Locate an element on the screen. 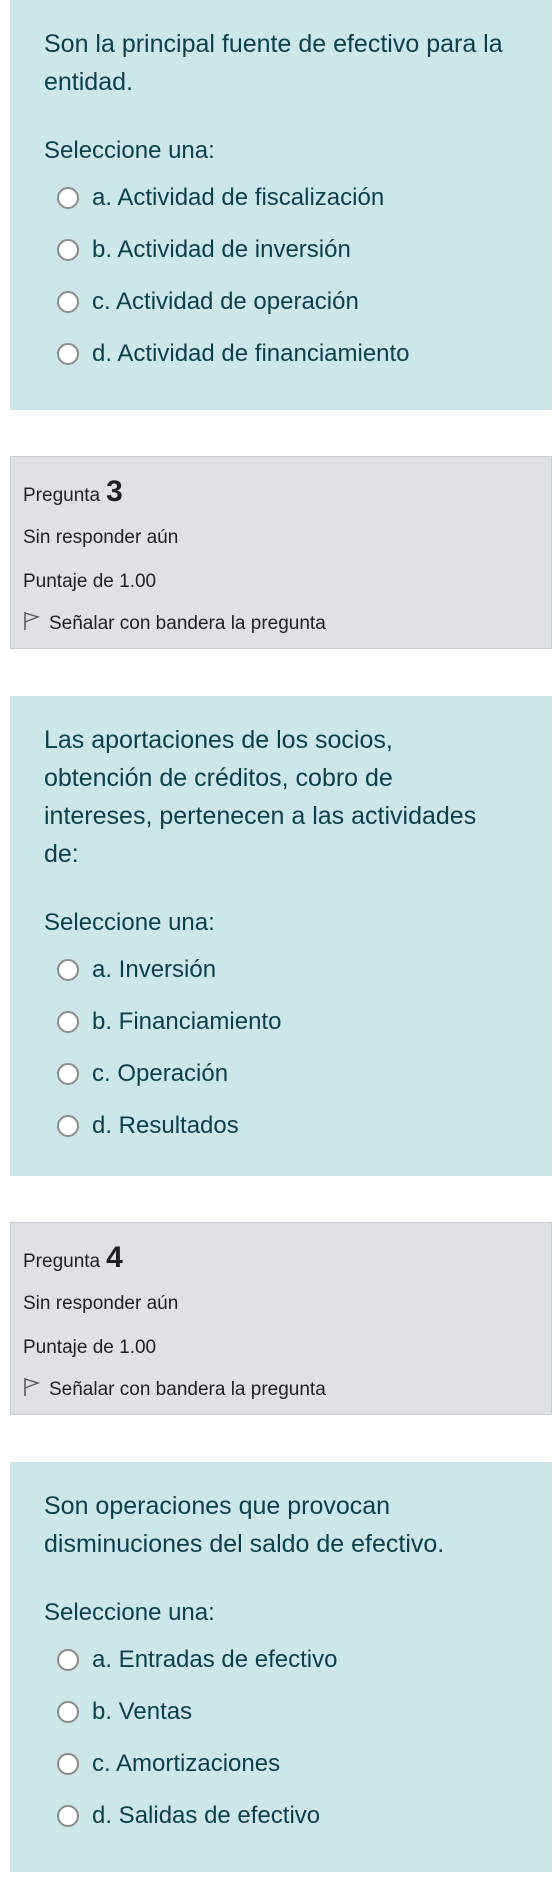 Image resolution: width=557 pixels, height=1884 pixels. option-label: b. Ventas is located at coordinates (142, 1711).